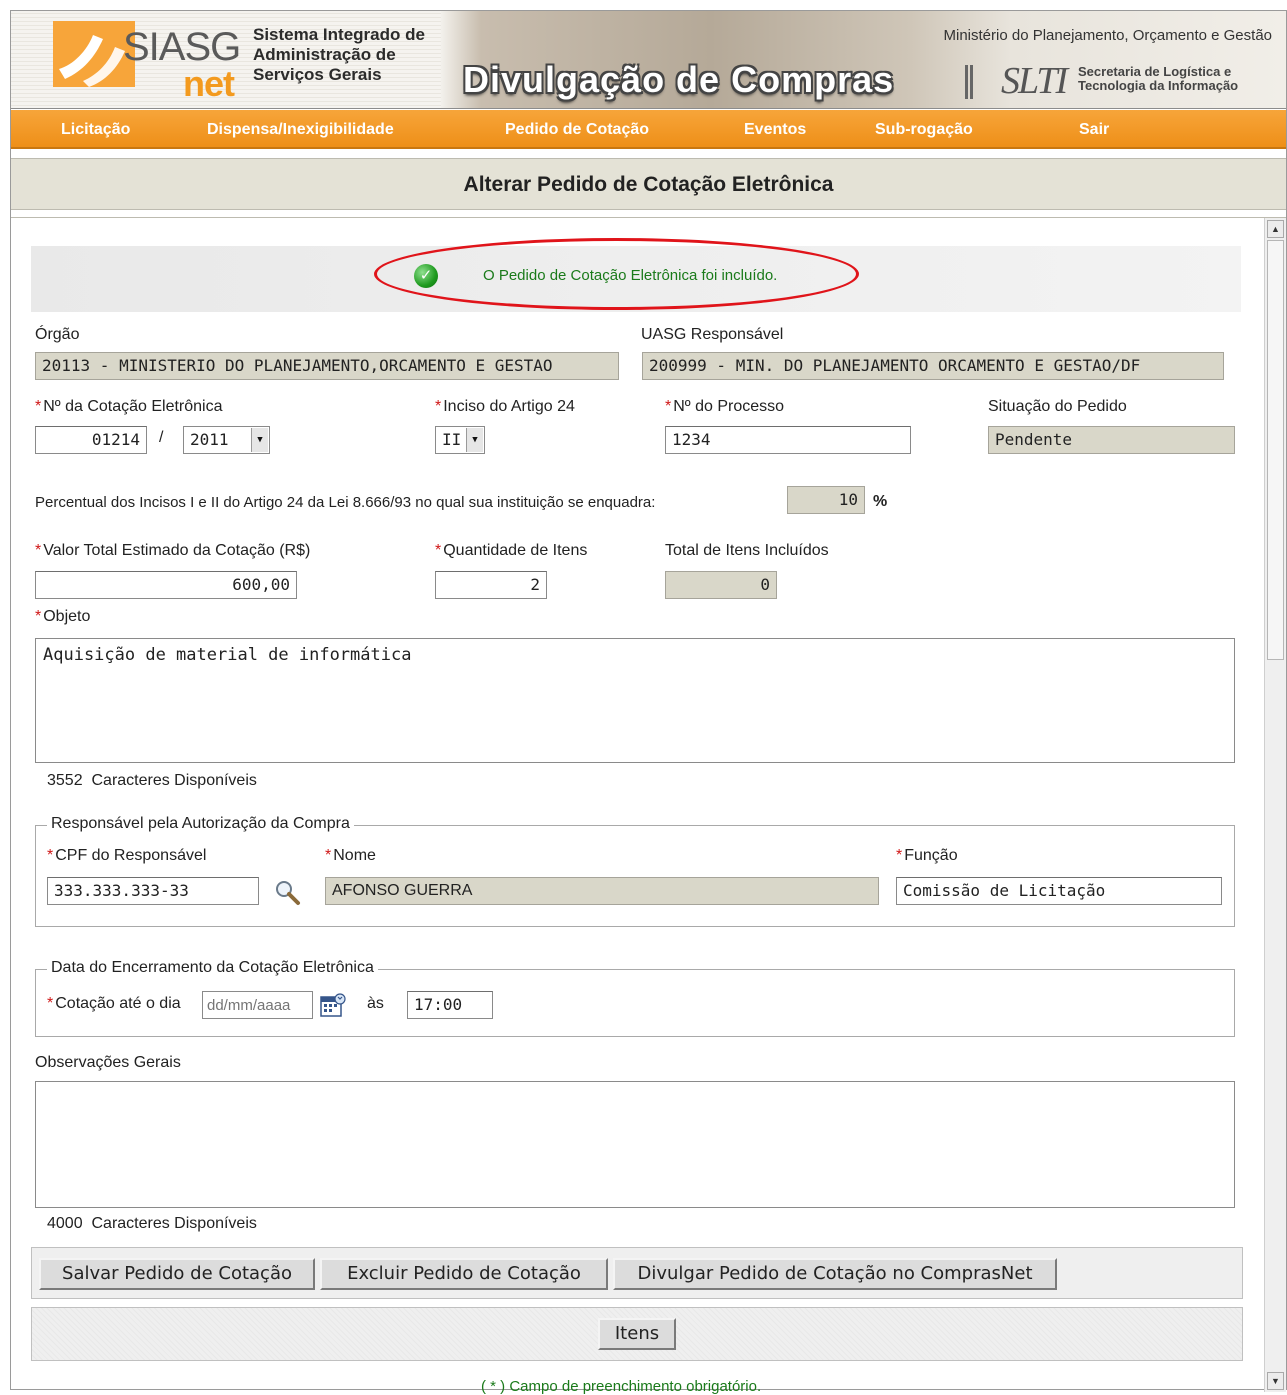 The height and width of the screenshot is (1395, 1287). What do you see at coordinates (635, 700) in the screenshot?
I see `objeto-textarea: Aquisição de material de informática` at bounding box center [635, 700].